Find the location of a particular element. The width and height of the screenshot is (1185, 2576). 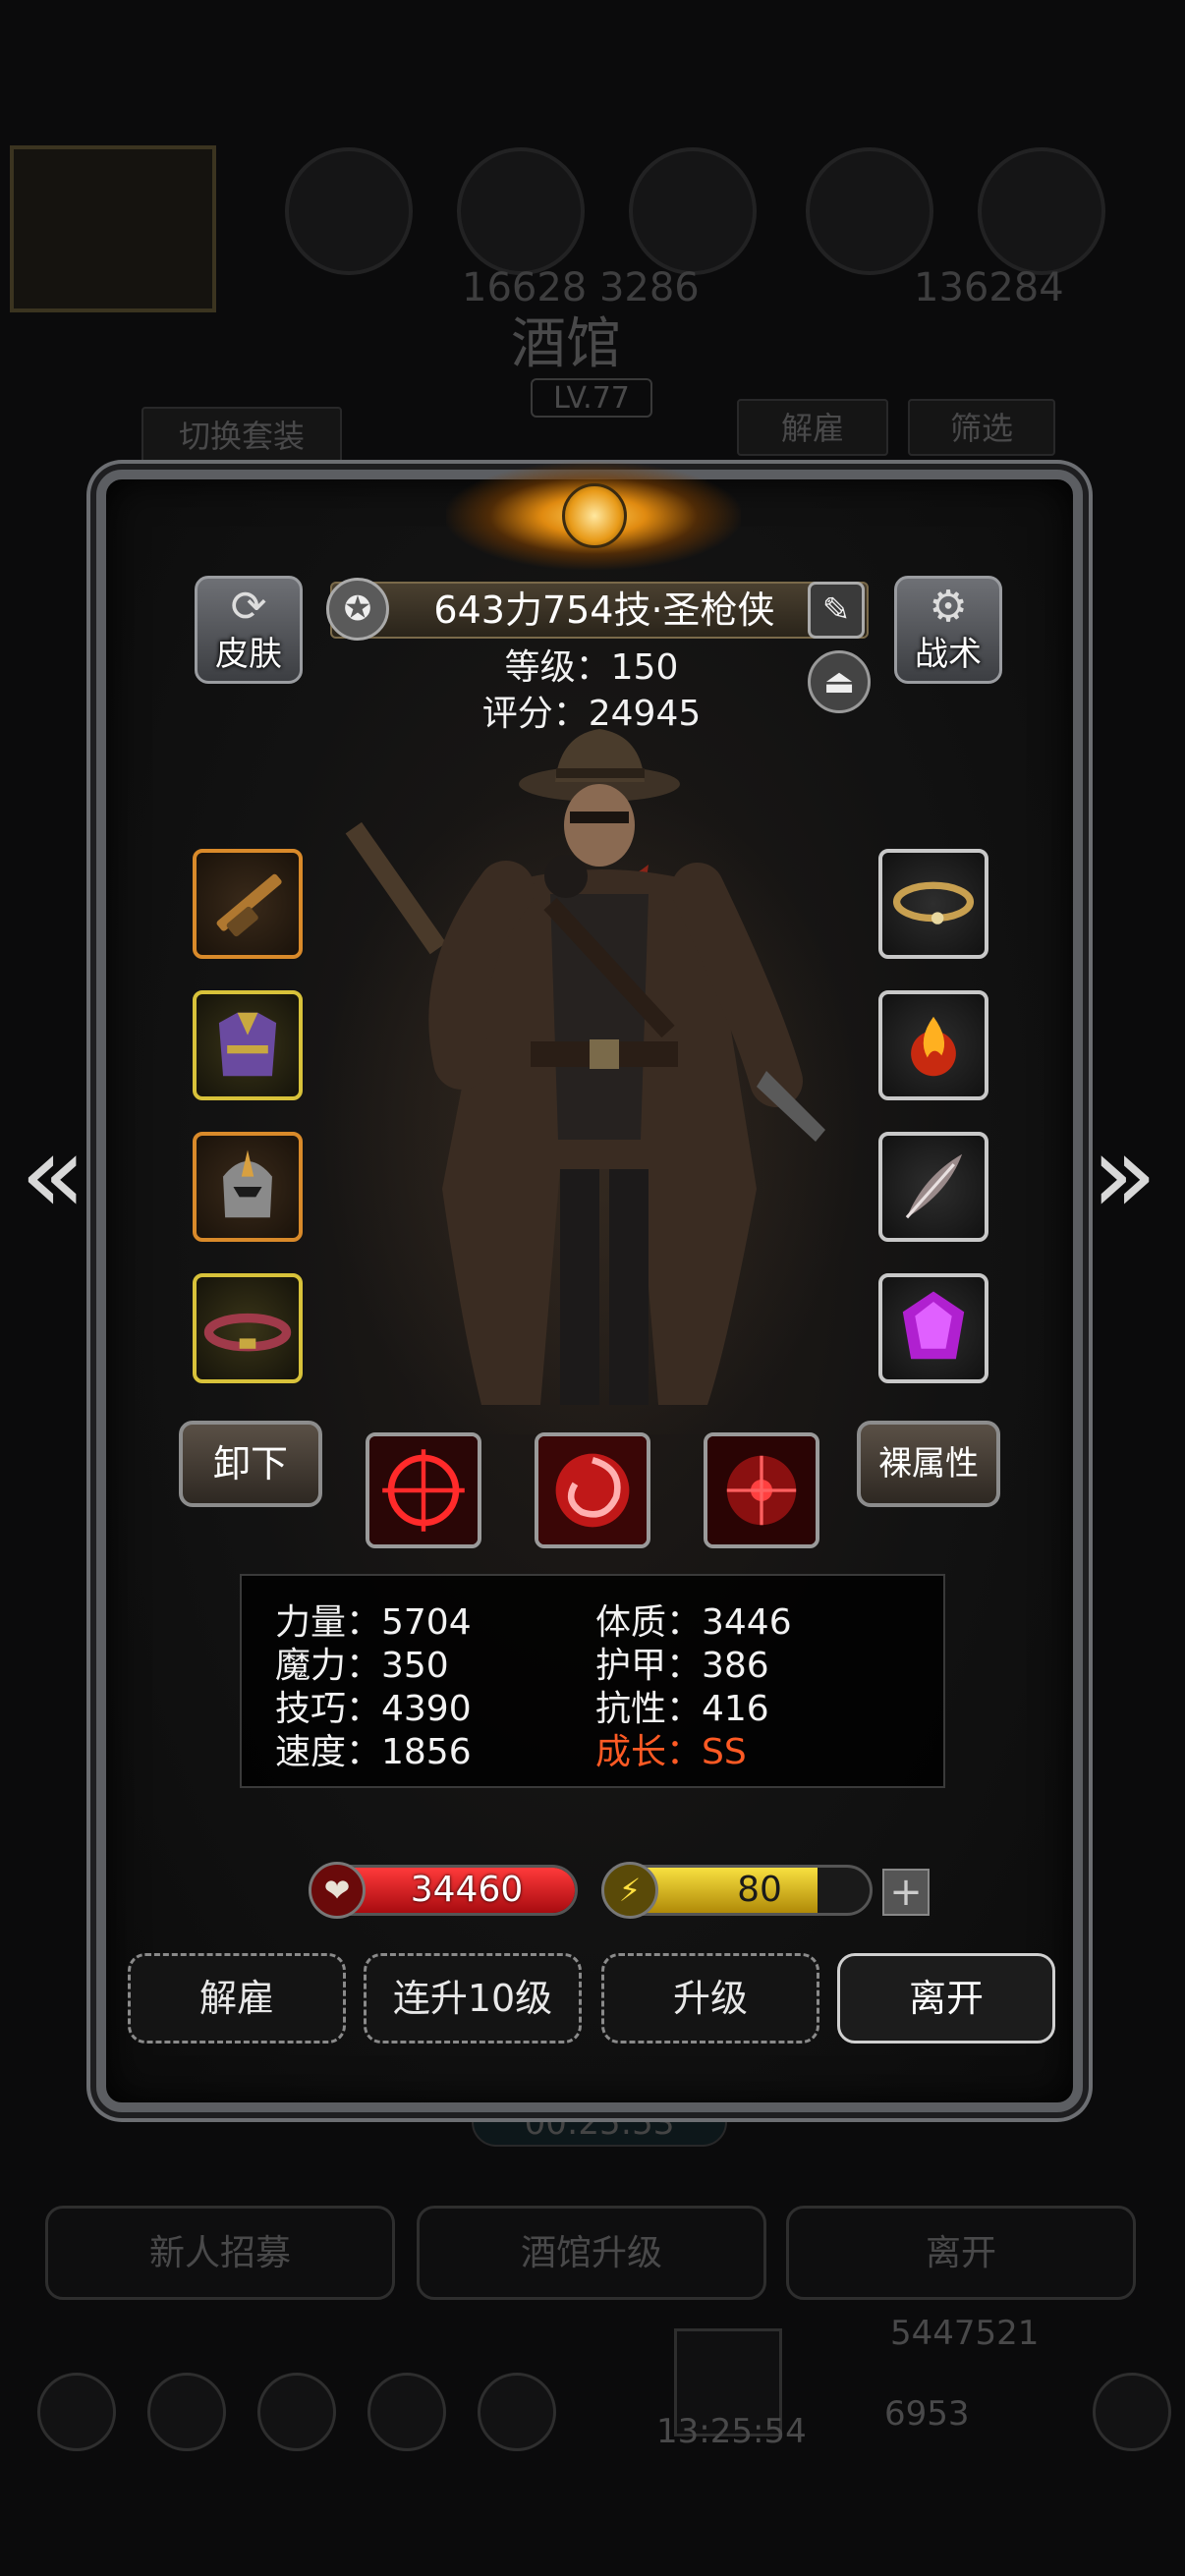

stat-resistance: 抗性：416 is located at coordinates (682, 1709).